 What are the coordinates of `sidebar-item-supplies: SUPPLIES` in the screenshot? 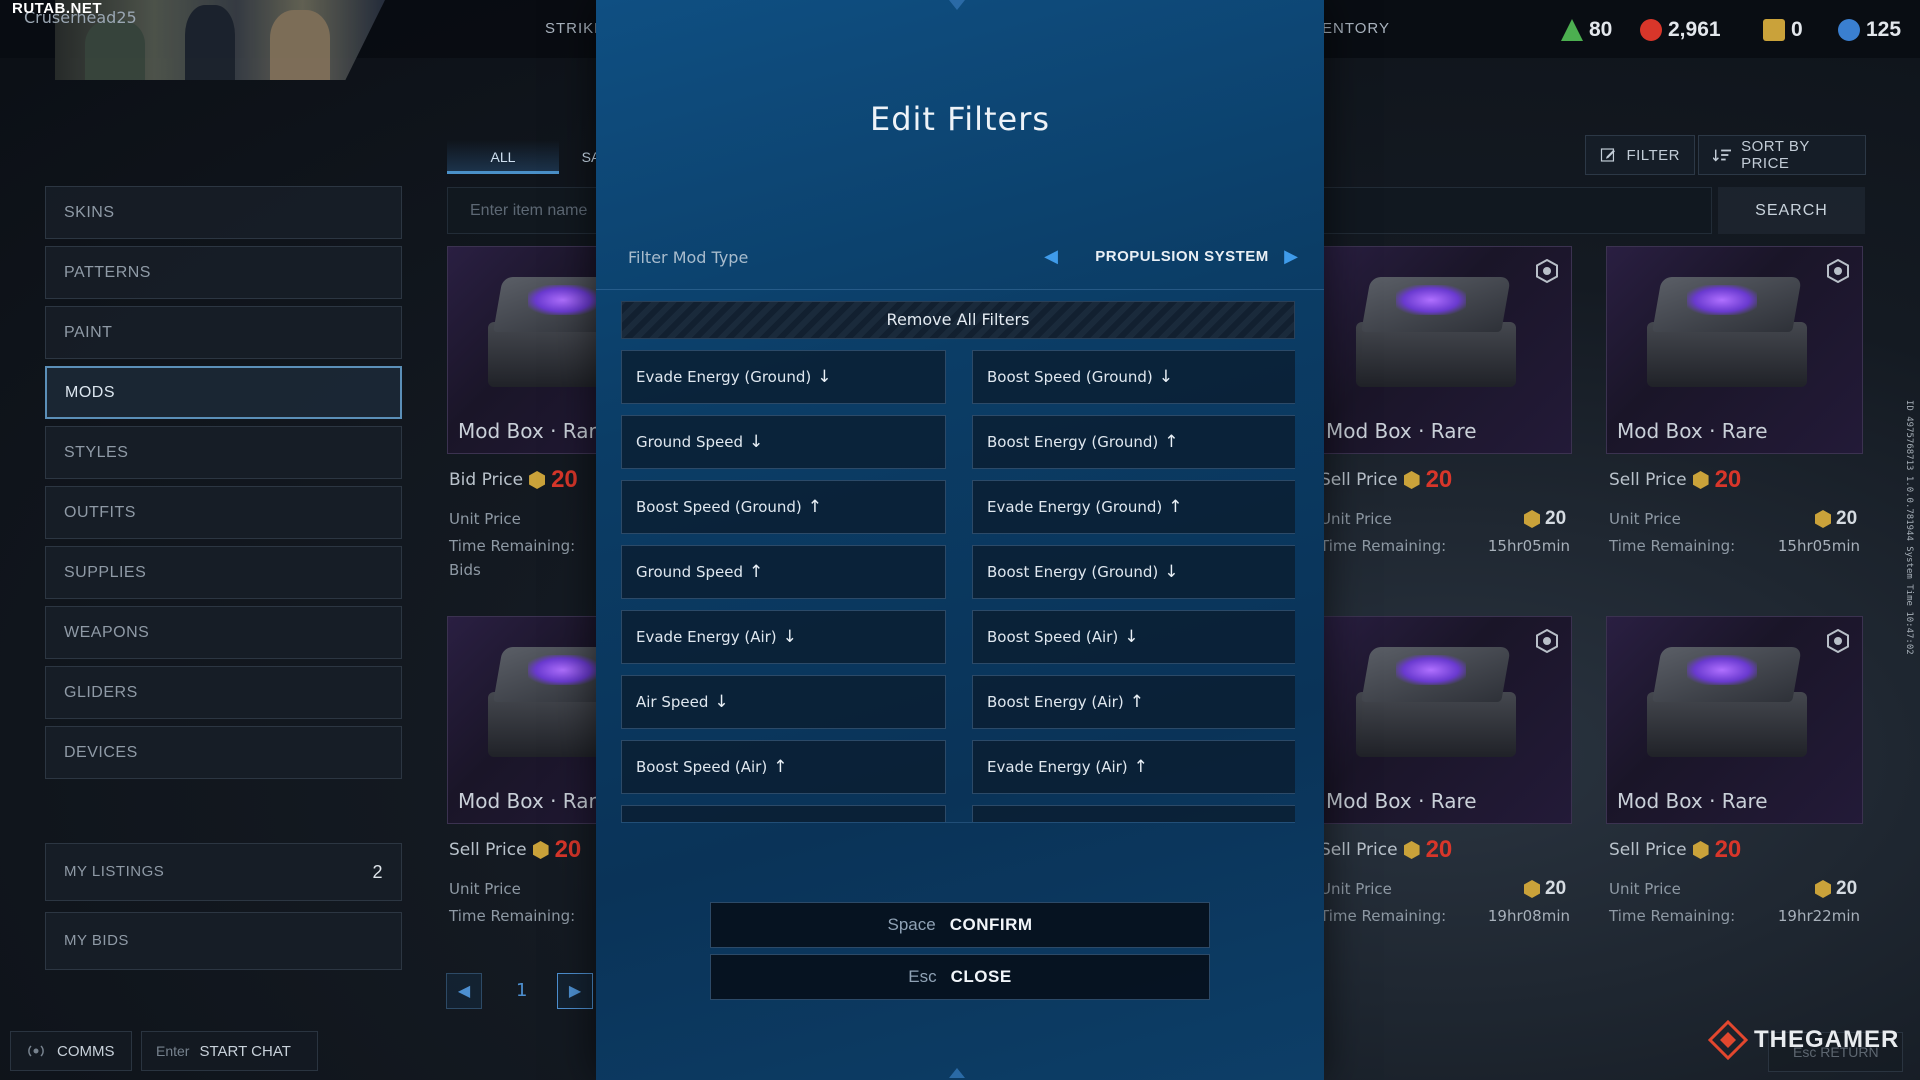 It's located at (223, 572).